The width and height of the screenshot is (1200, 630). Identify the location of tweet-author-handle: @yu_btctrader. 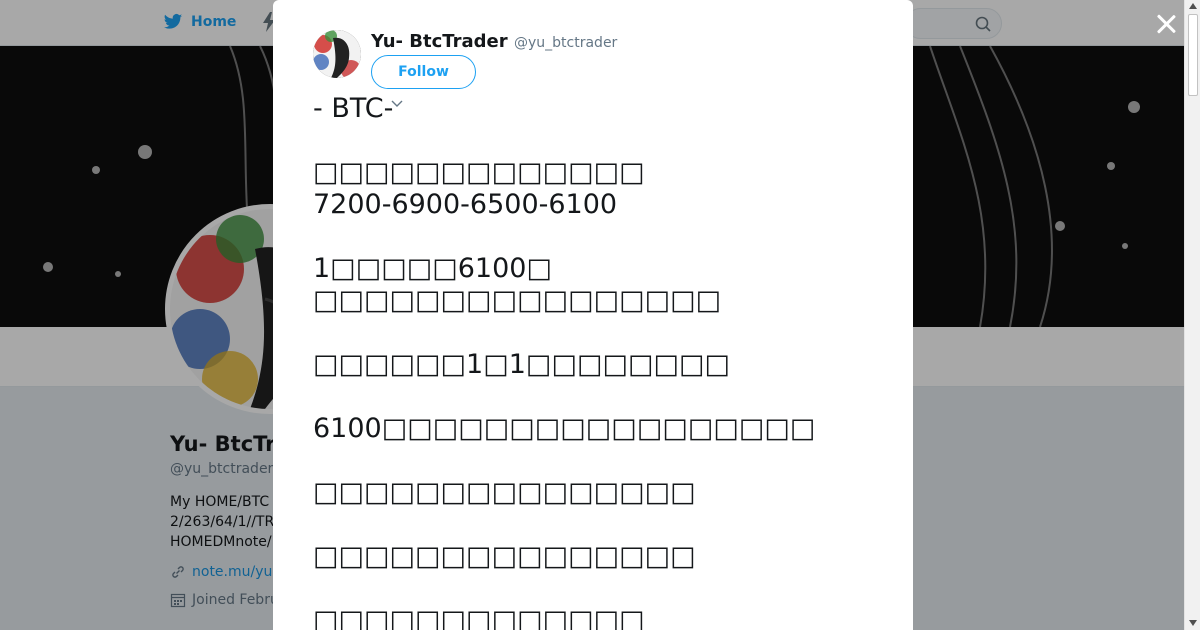
(565, 43).